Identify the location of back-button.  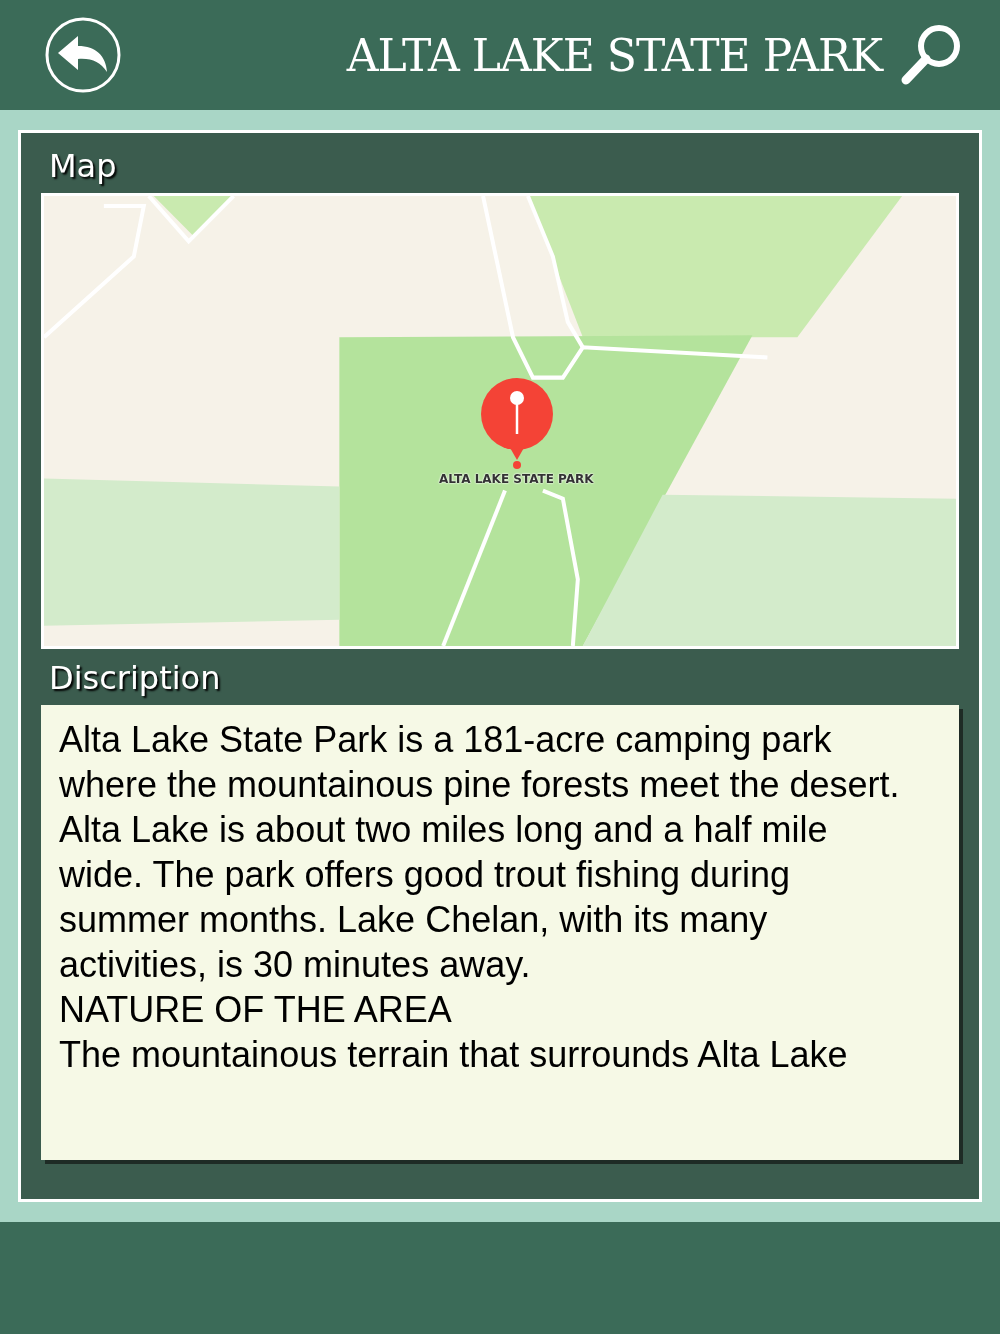
(83, 55).